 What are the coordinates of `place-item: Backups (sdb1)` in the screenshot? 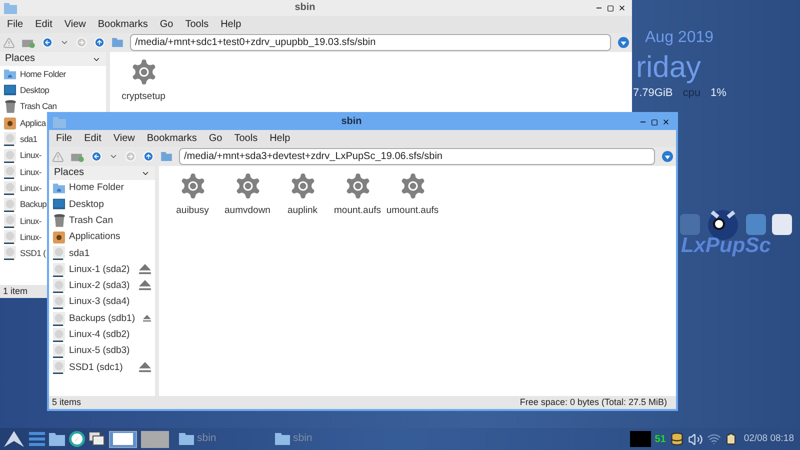 It's located at (102, 319).